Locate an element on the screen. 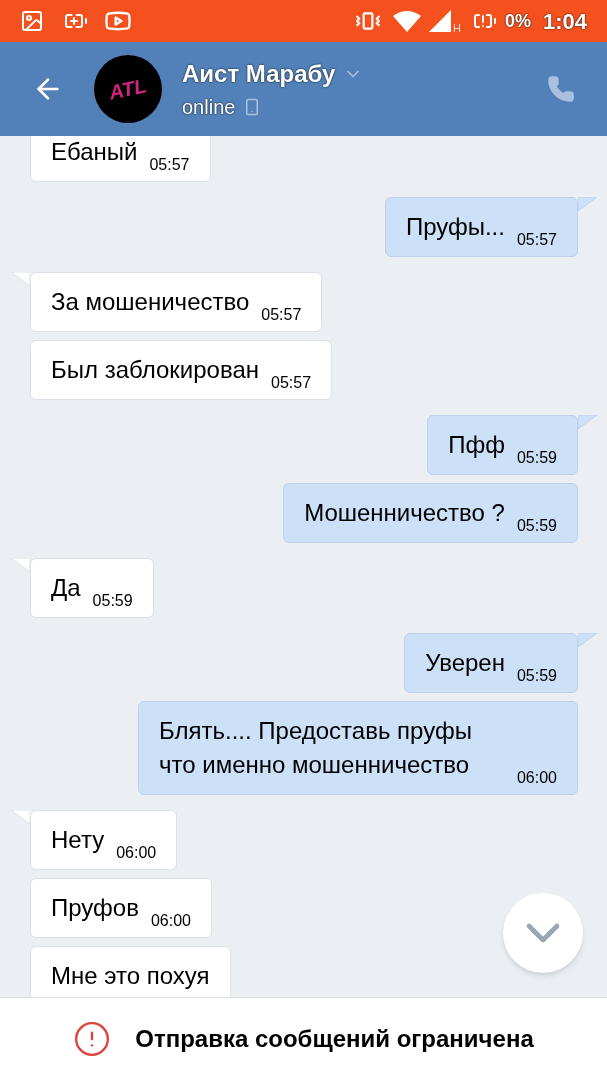 The width and height of the screenshot is (607, 1080). notice-text: Отправка сообщений ограничена is located at coordinates (334, 1039).